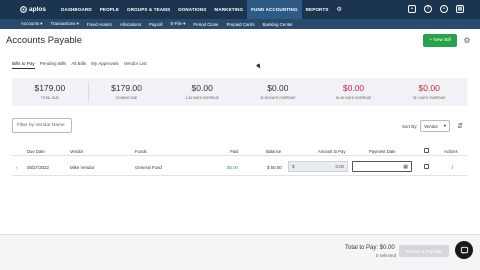  Describe the element at coordinates (339, 9) in the screenshot. I see `nav-settings-gear-icon: ⚙` at that location.